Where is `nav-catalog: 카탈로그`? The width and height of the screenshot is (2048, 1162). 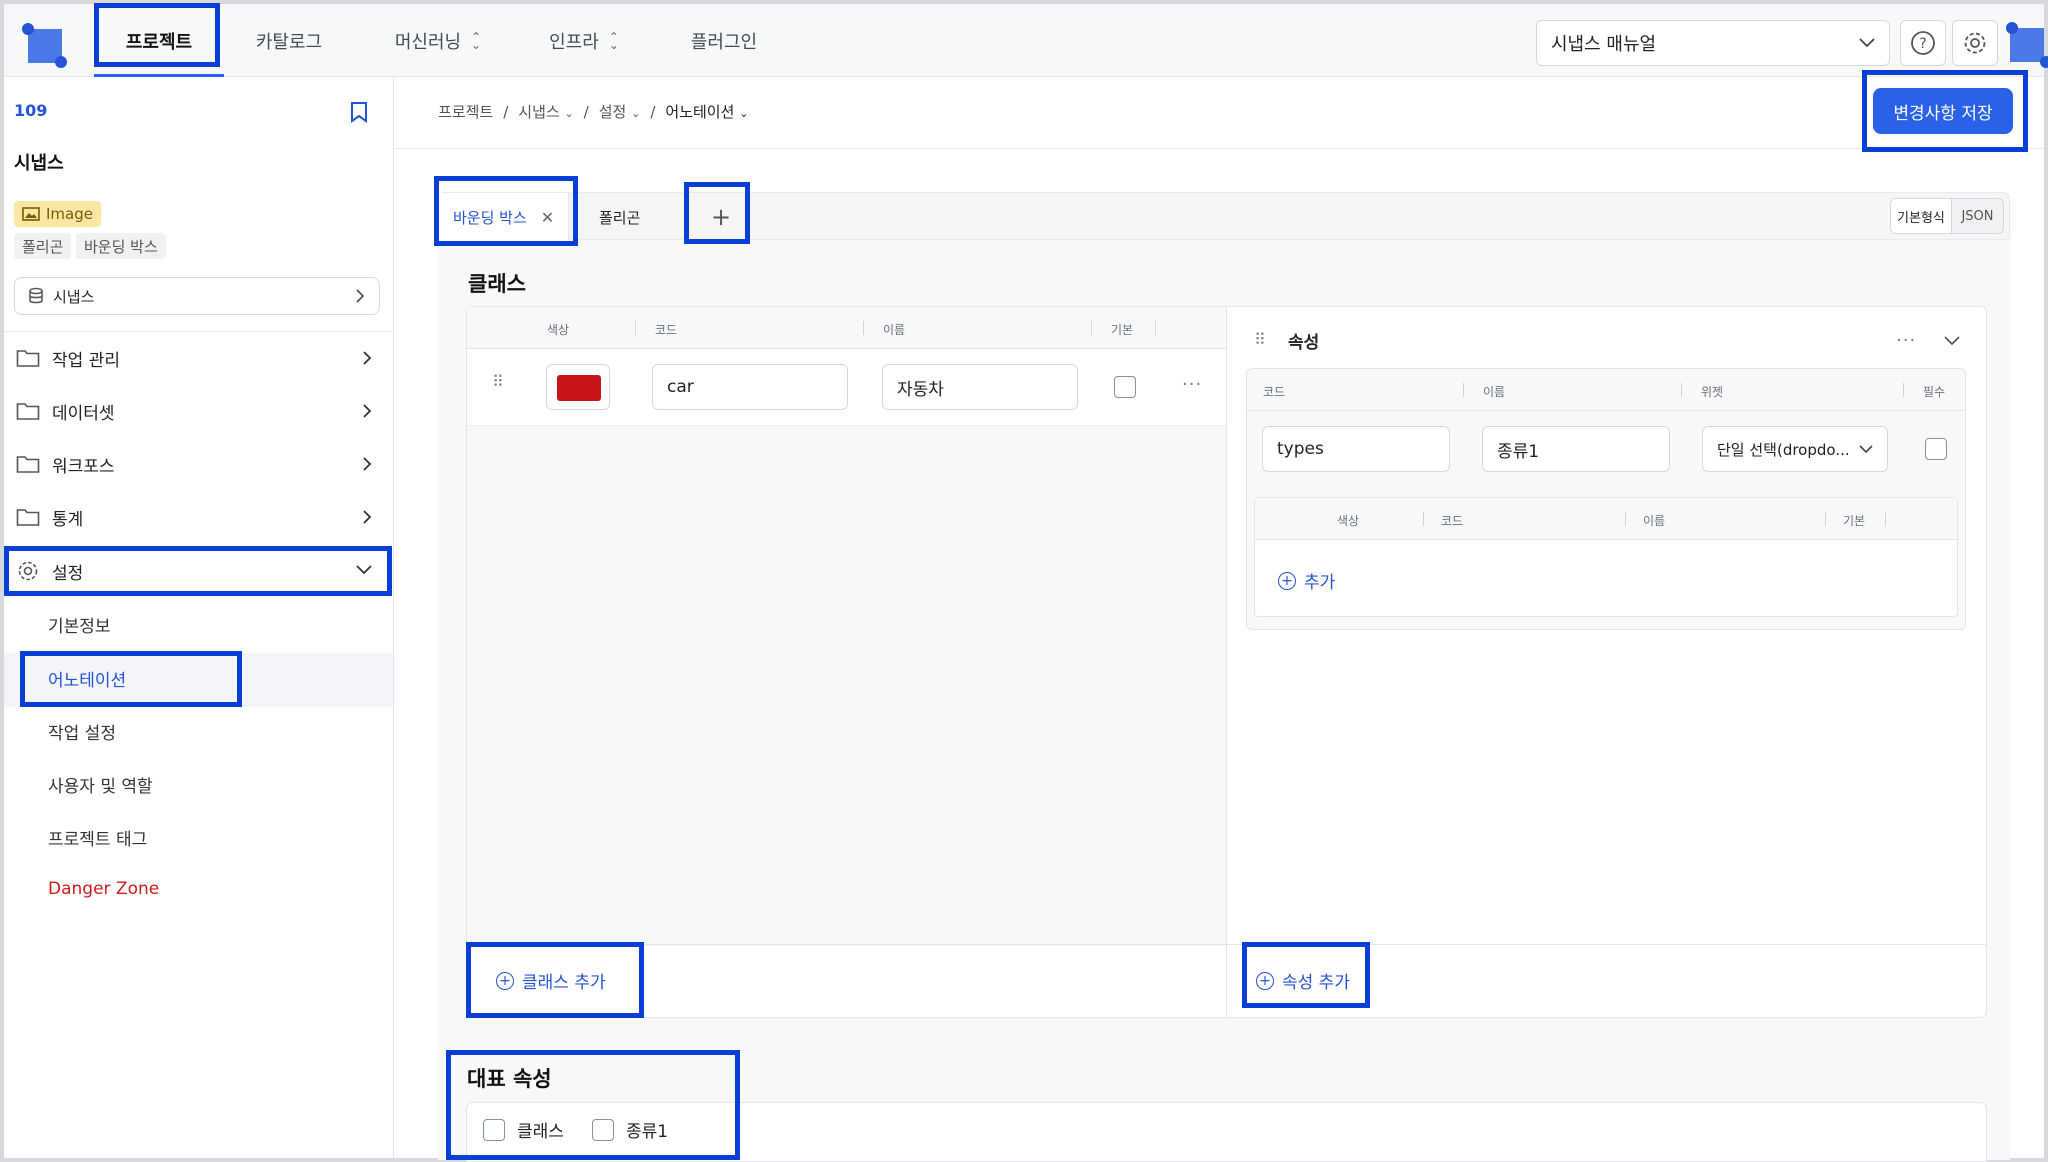 nav-catalog: 카탈로그 is located at coordinates (289, 40).